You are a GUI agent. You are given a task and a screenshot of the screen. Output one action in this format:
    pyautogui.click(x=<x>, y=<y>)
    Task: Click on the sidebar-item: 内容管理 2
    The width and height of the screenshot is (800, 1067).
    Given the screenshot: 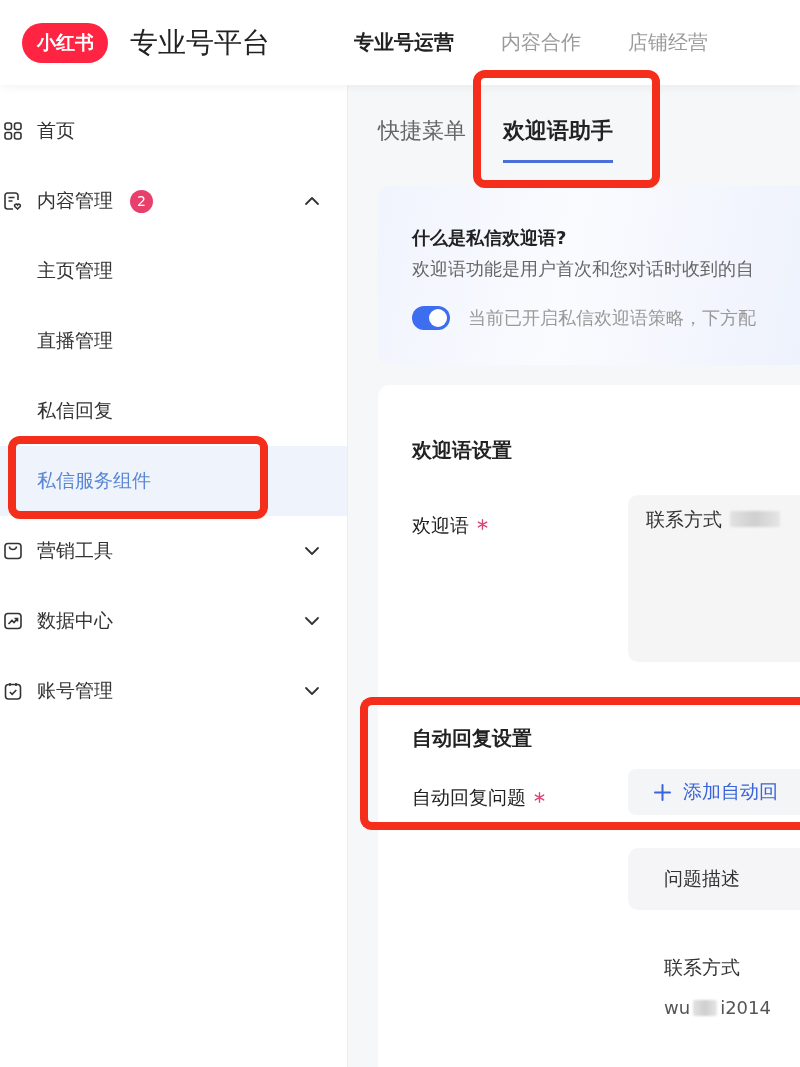 What is the action you would take?
    pyautogui.click(x=173, y=201)
    